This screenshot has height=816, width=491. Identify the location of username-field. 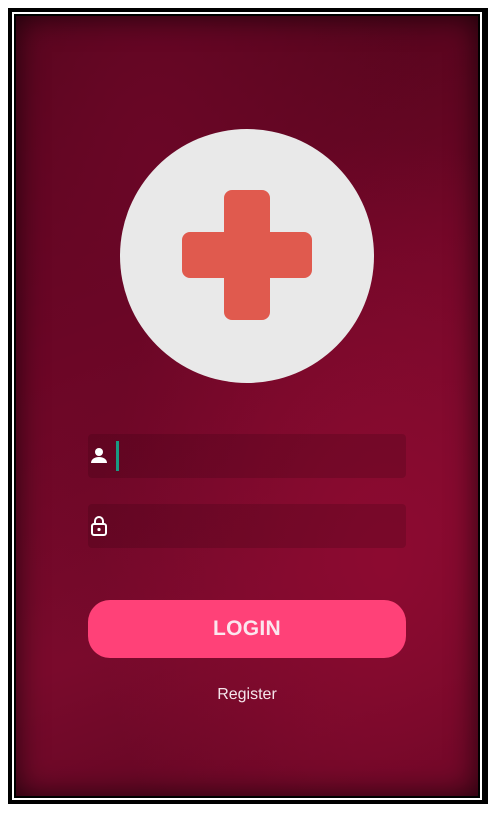
(247, 456).